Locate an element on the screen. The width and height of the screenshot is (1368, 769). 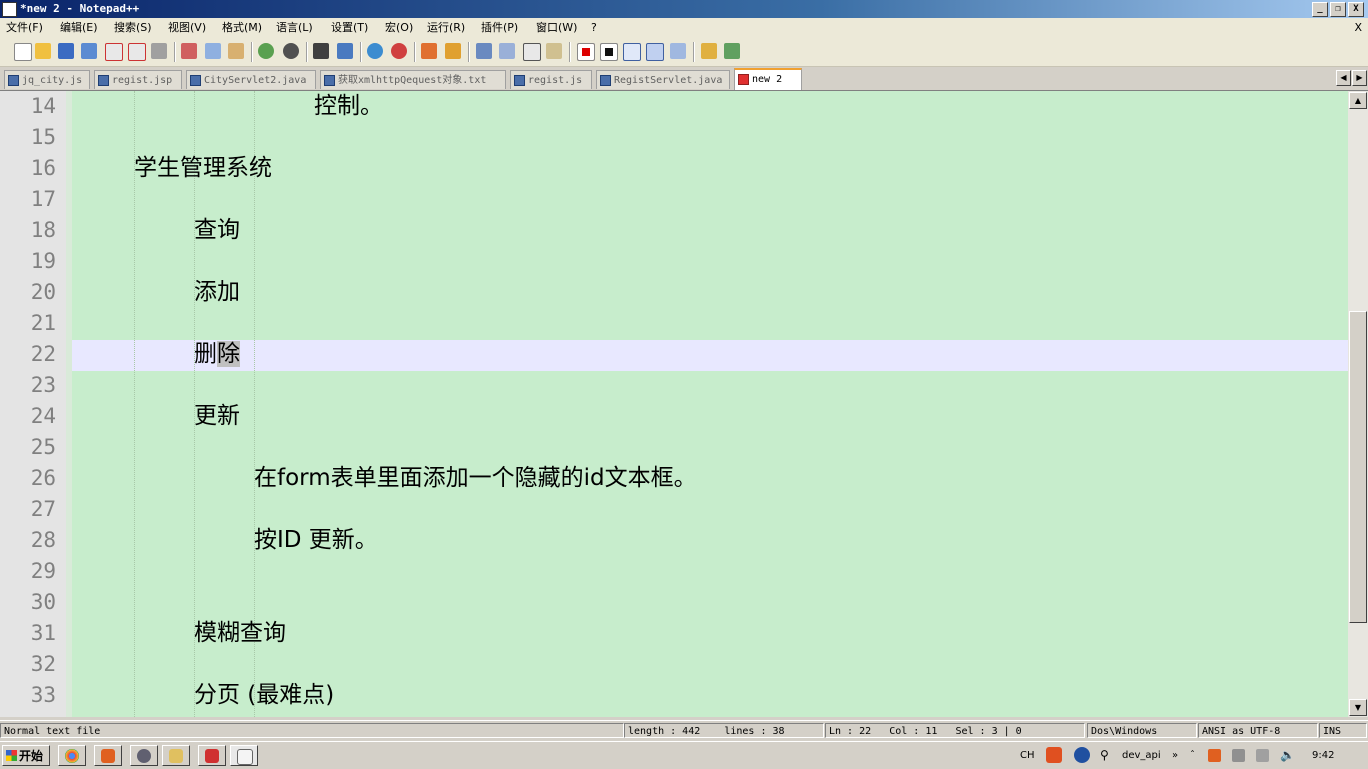
menu-format: 格式(M) is located at coordinates (242, 28).